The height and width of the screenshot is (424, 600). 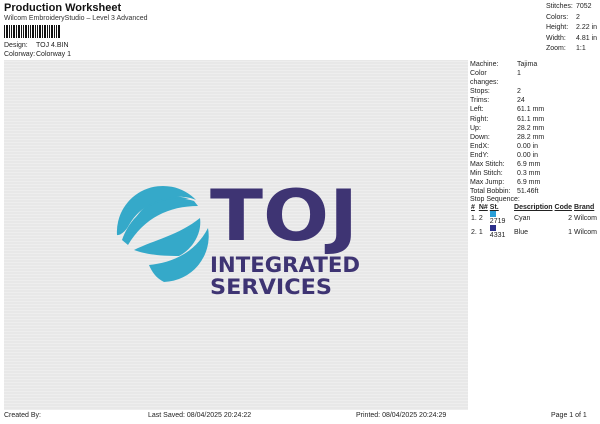 What do you see at coordinates (521, 101) in the screenshot?
I see `info-value: 24` at bounding box center [521, 101].